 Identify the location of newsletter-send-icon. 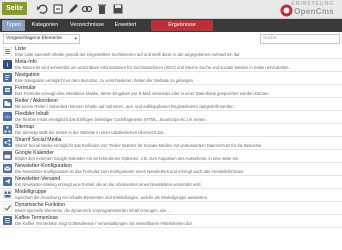
(7, 181).